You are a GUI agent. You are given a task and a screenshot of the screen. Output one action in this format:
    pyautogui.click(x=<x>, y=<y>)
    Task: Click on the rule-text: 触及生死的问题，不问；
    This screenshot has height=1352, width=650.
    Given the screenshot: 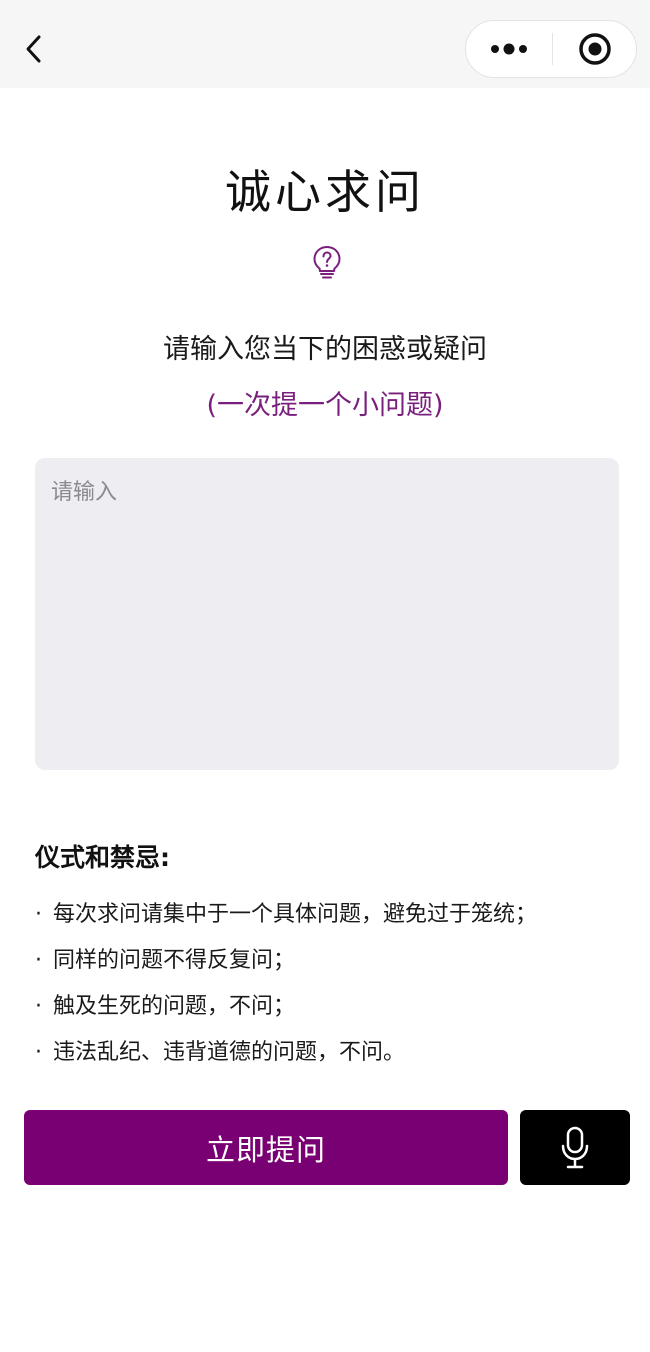 What is the action you would take?
    pyautogui.click(x=174, y=1006)
    